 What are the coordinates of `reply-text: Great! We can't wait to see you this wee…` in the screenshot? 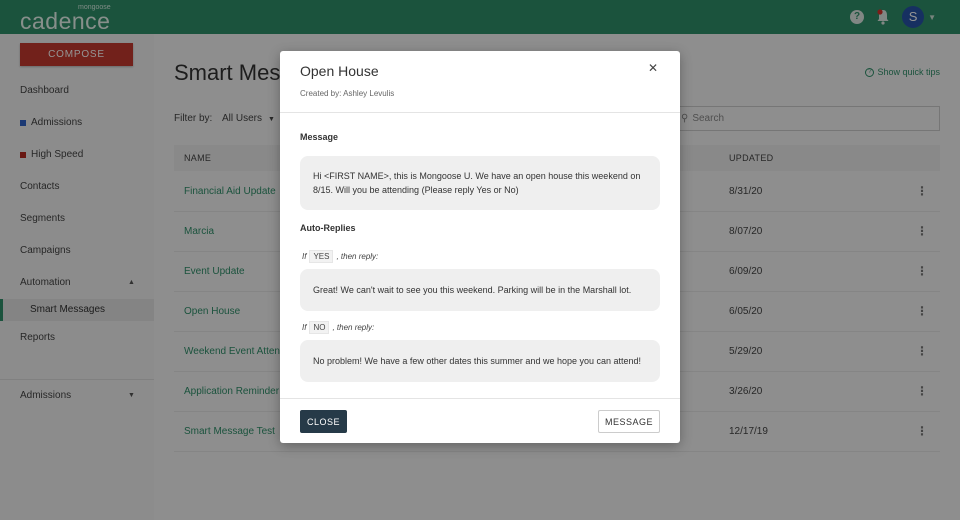 It's located at (472, 290).